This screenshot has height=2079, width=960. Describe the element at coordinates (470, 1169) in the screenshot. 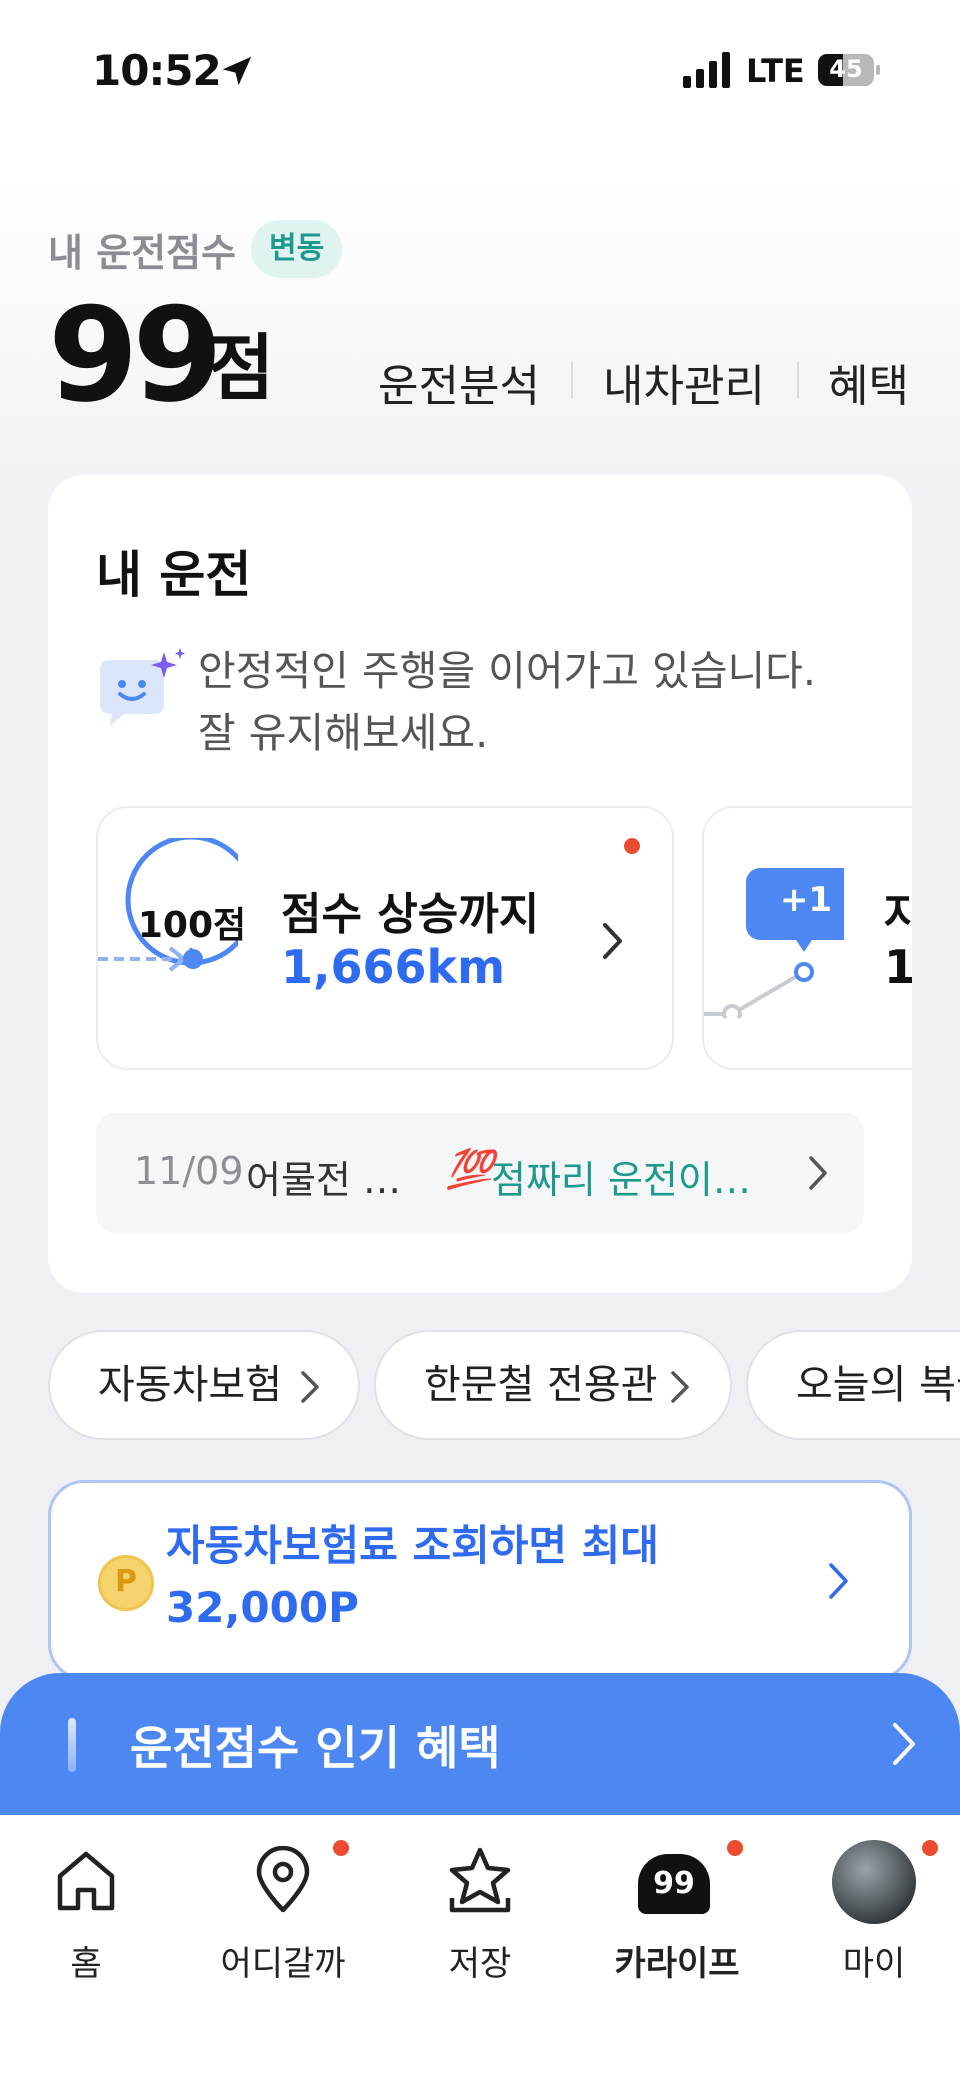

I see `hundred-points-icon: 💯` at that location.